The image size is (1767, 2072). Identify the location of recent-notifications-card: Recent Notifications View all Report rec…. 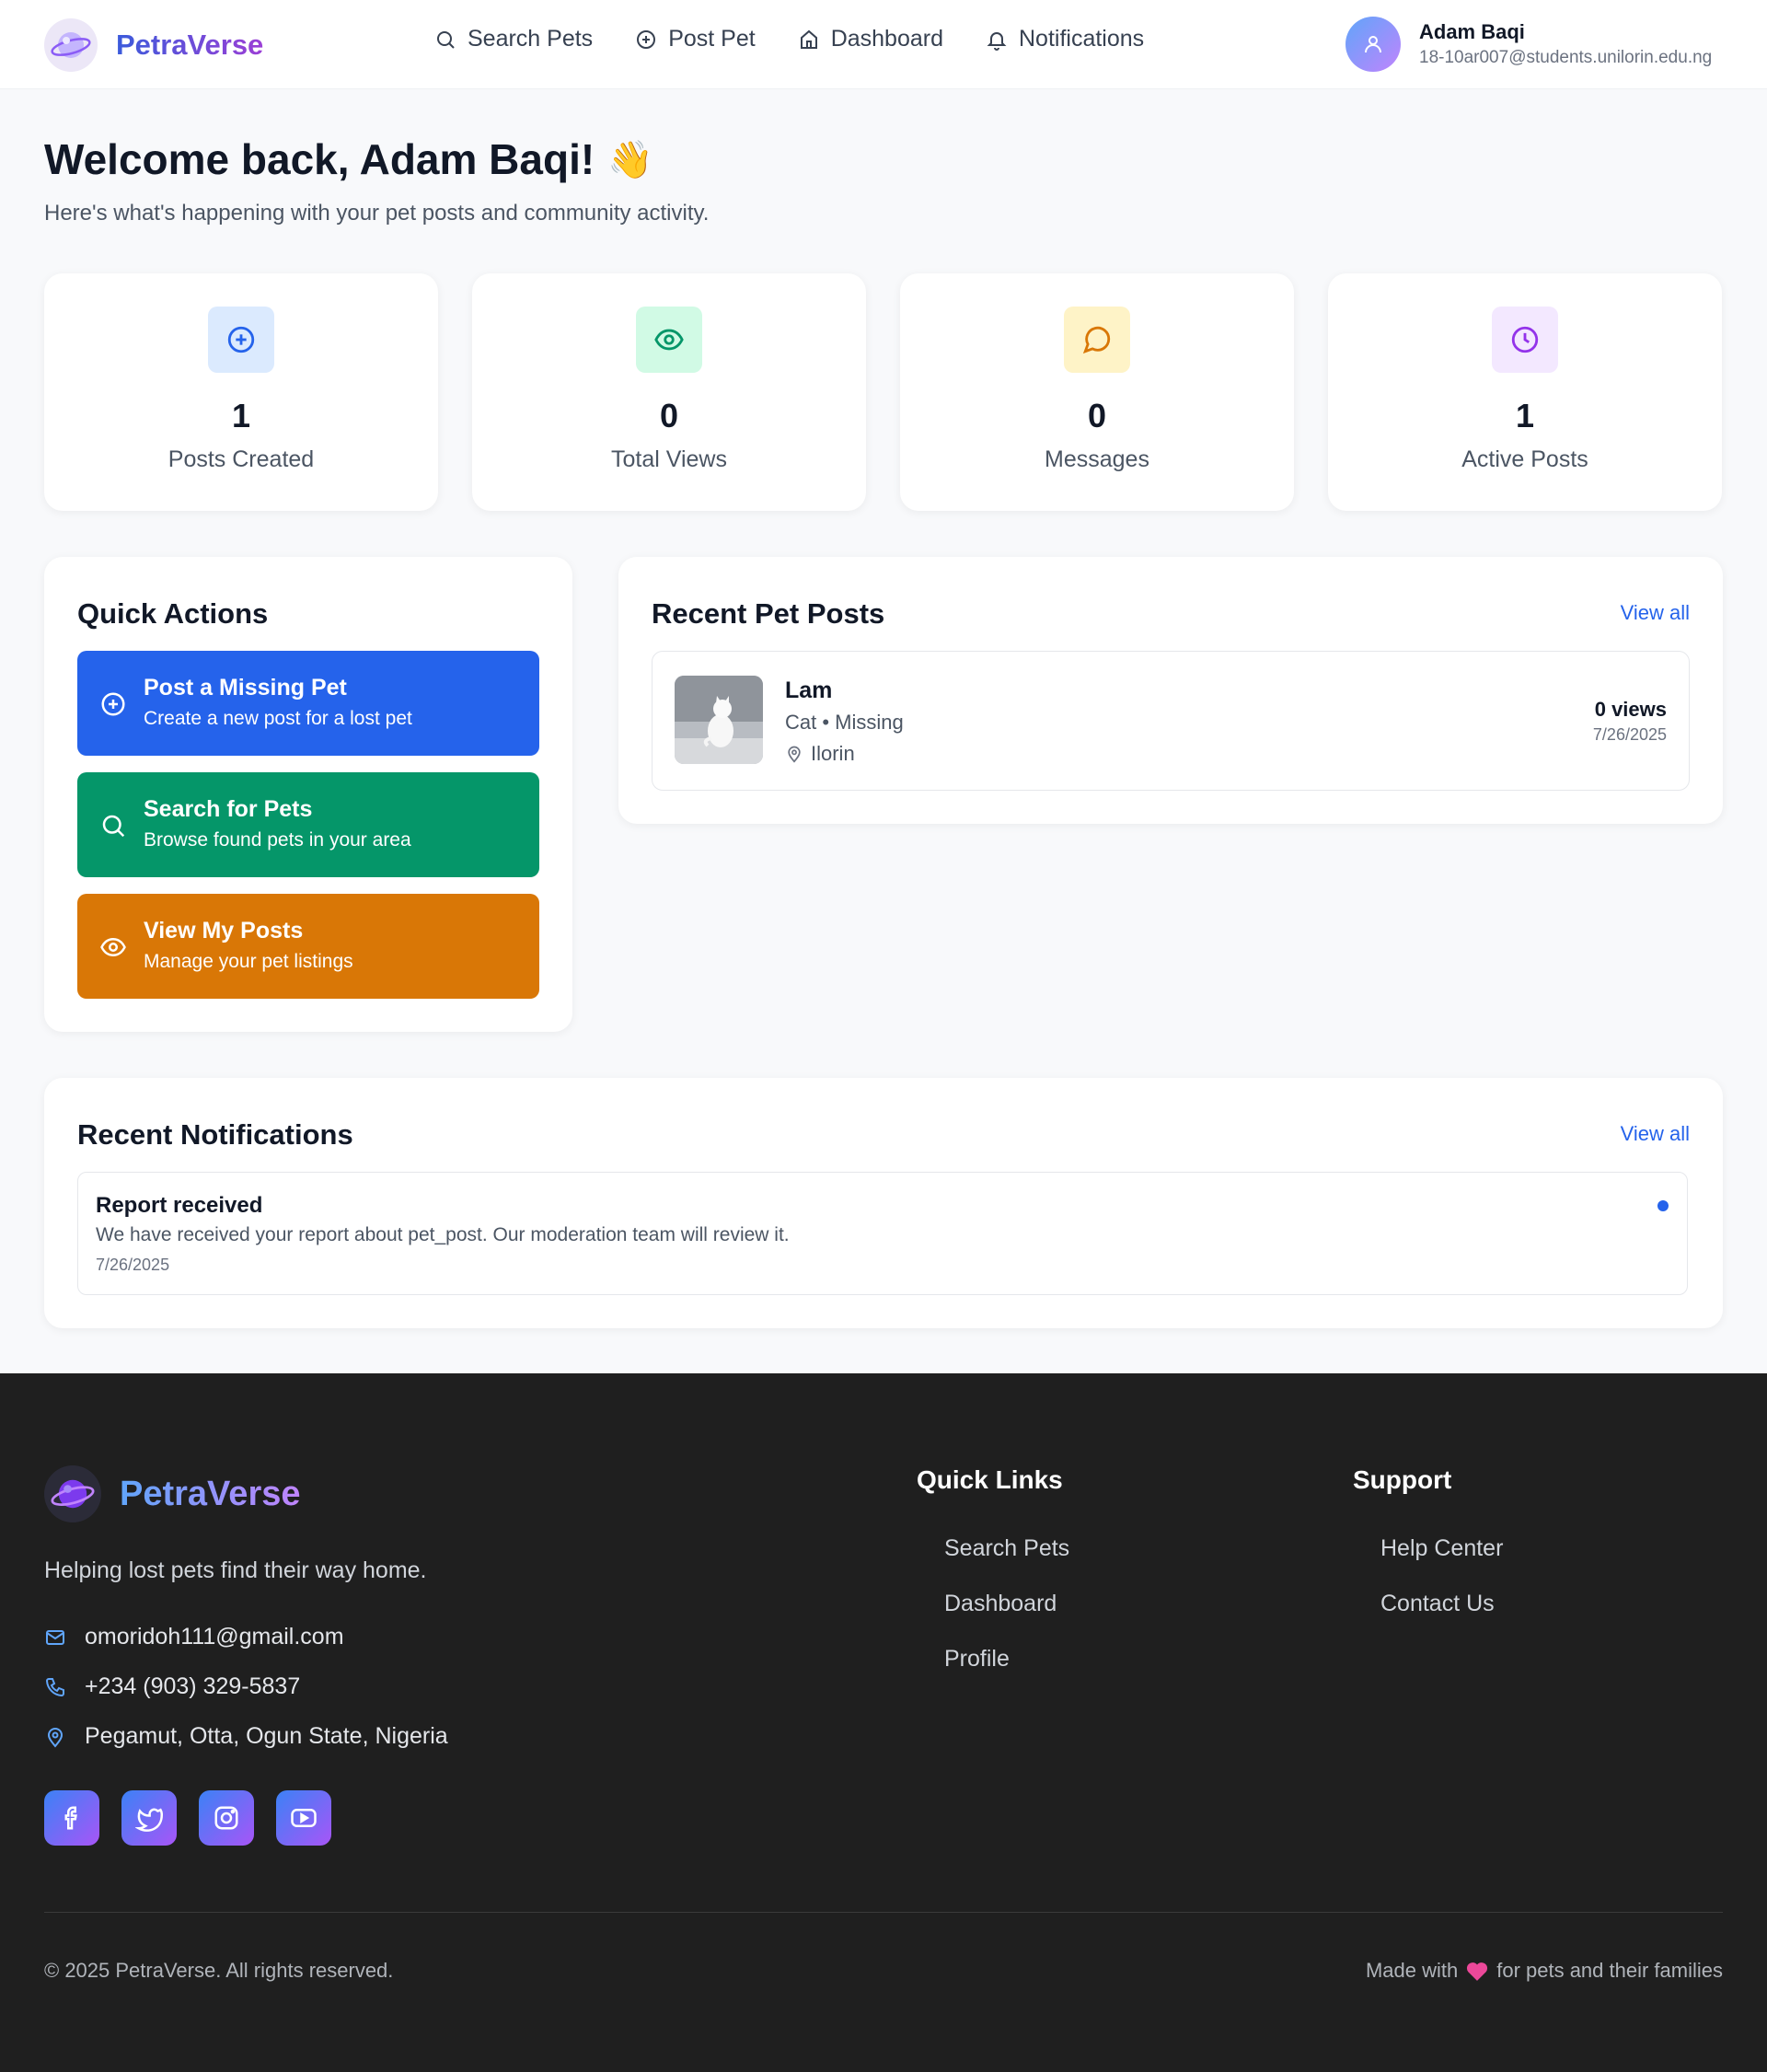
(883, 1203).